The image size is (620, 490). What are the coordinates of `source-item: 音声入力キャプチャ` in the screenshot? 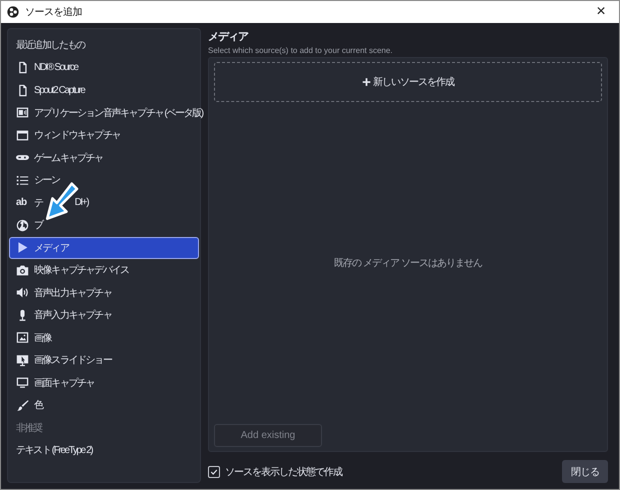 It's located at (104, 315).